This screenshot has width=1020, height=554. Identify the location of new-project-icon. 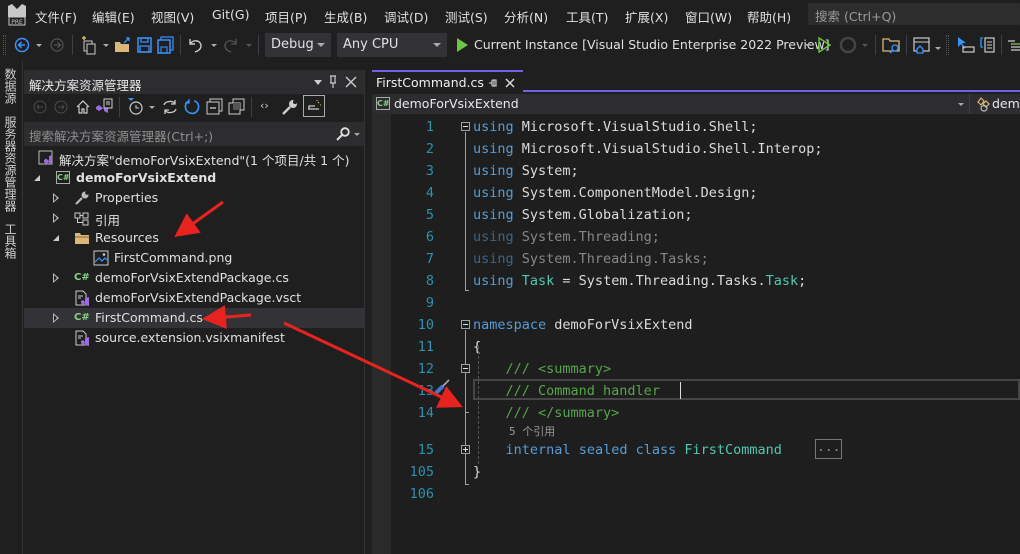
(89, 45).